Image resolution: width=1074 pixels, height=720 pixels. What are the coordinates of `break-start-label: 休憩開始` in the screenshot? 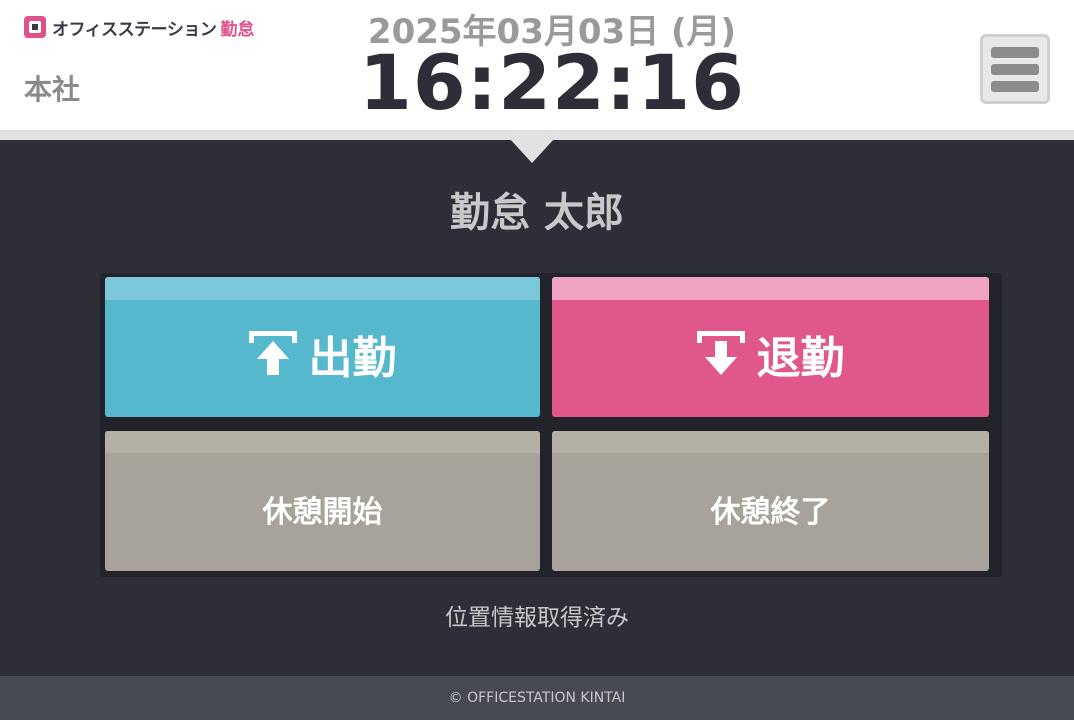 It's located at (322, 512).